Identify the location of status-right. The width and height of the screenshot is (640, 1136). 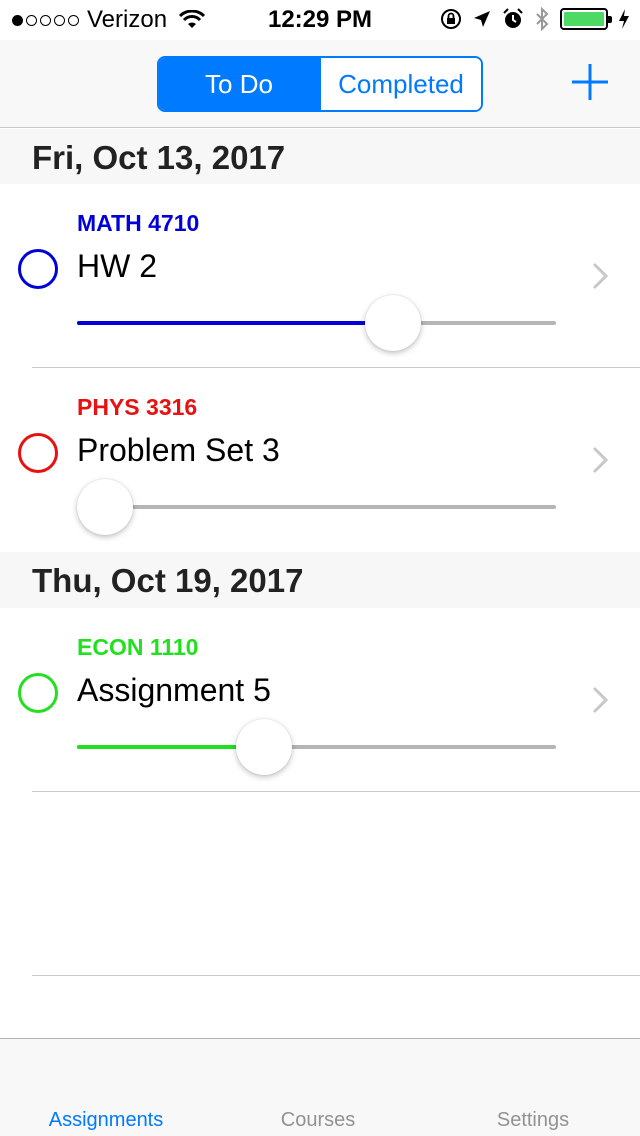
(535, 19).